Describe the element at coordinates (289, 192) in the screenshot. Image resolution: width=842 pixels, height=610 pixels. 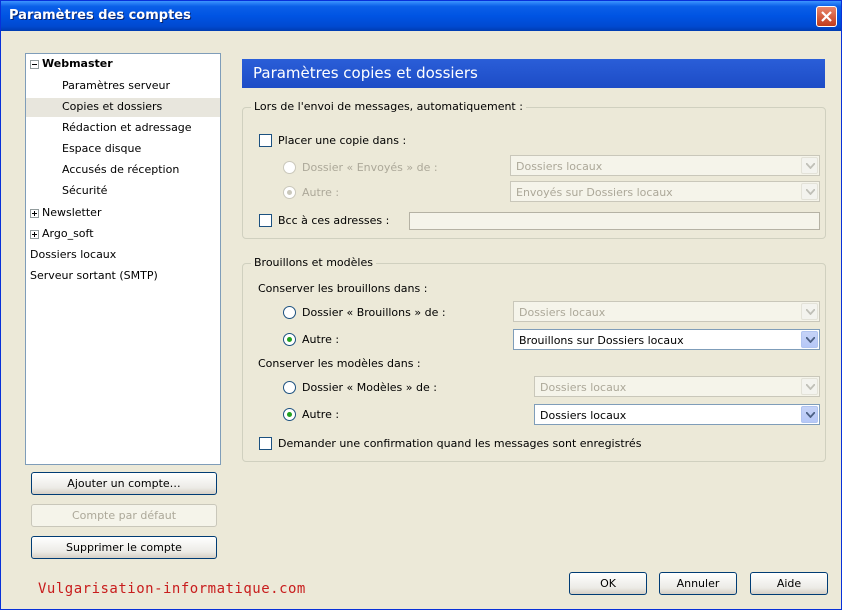
I see `sent-other-radio` at that location.